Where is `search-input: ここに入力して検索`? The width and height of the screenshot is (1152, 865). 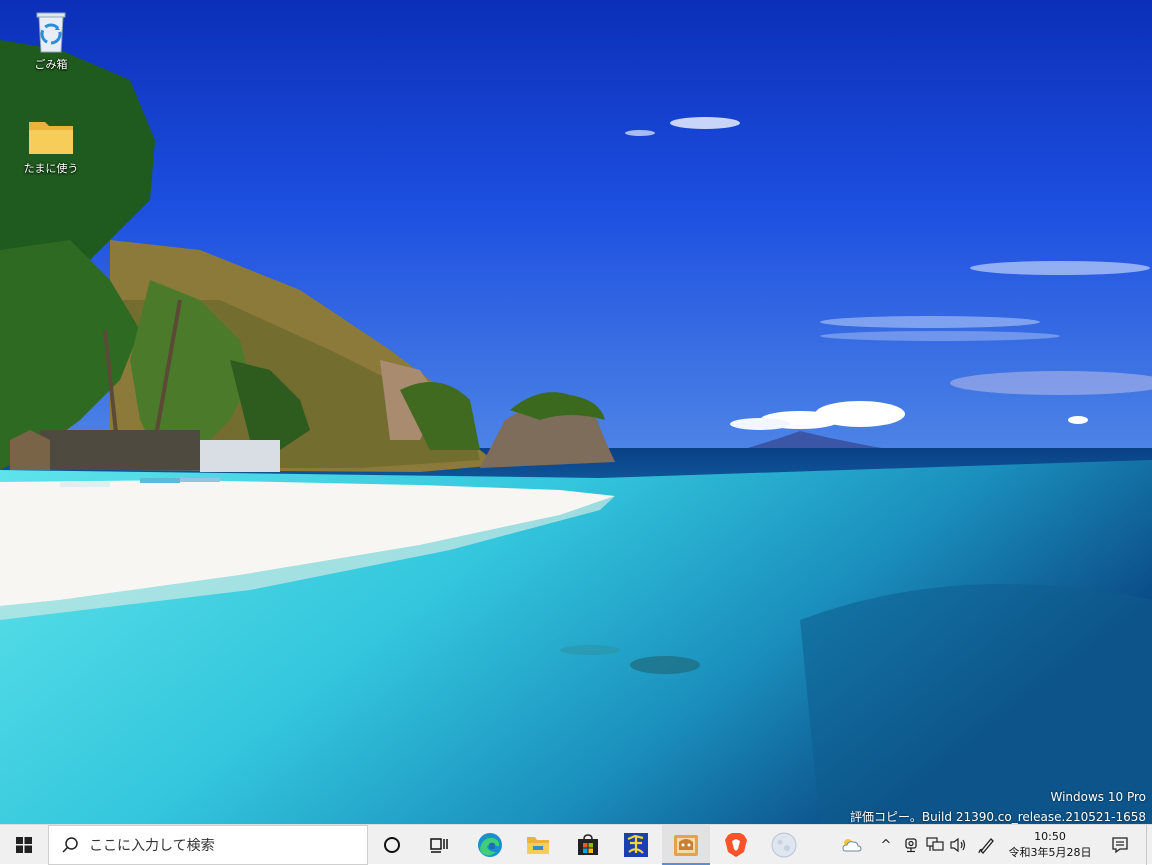
search-input: ここに入力して検索 is located at coordinates (208, 845).